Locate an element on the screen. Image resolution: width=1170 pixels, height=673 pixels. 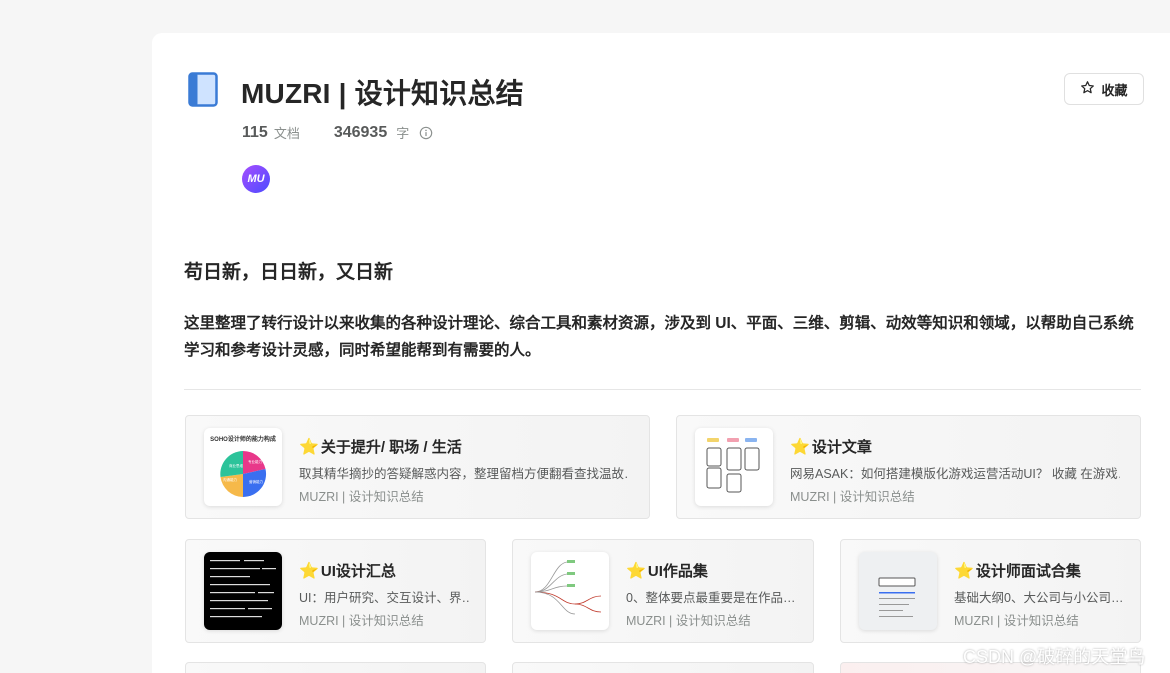
watermark: CSDN @破碎的天堂鸟 is located at coordinates (1054, 657).